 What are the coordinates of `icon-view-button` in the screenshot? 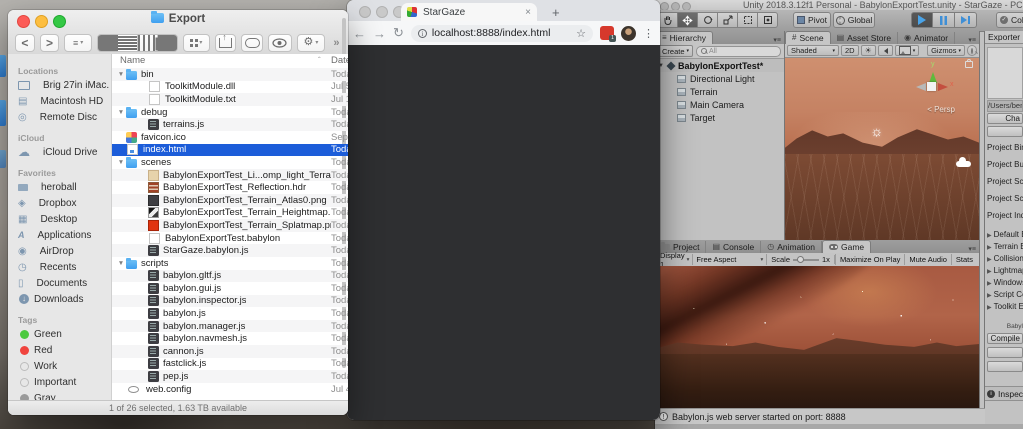 It's located at (107, 42).